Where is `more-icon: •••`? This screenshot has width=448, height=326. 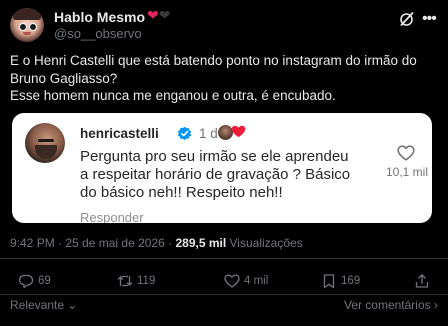 more-icon: ••• is located at coordinates (430, 19).